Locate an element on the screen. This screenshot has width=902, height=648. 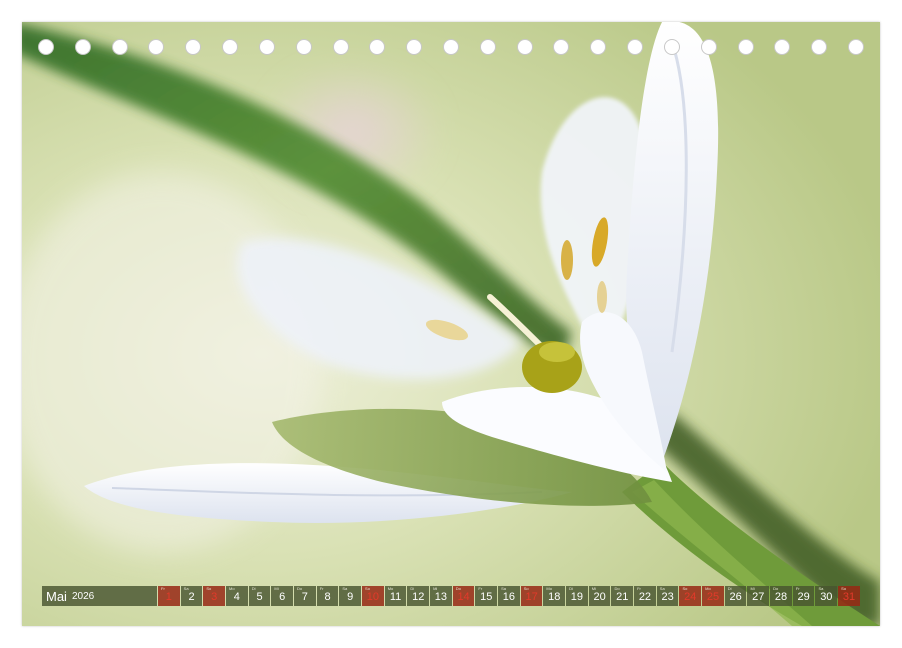
day-cell: Fr 15 is located at coordinates (486, 596).